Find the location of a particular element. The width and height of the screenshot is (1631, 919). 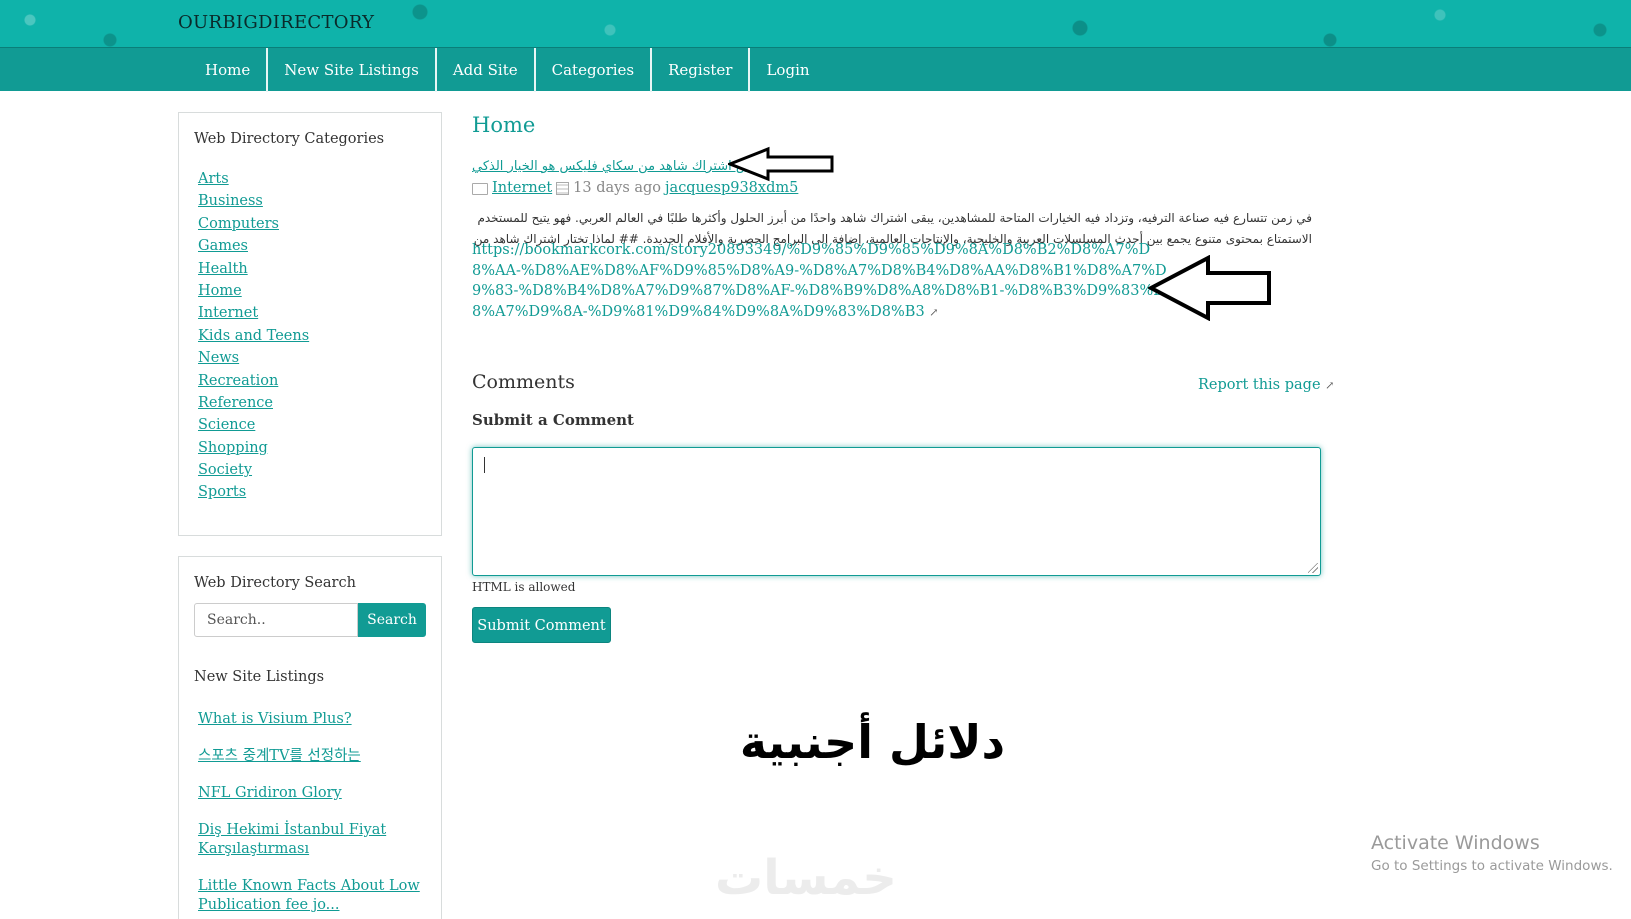

entry-age: 13 days ago is located at coordinates (617, 188).